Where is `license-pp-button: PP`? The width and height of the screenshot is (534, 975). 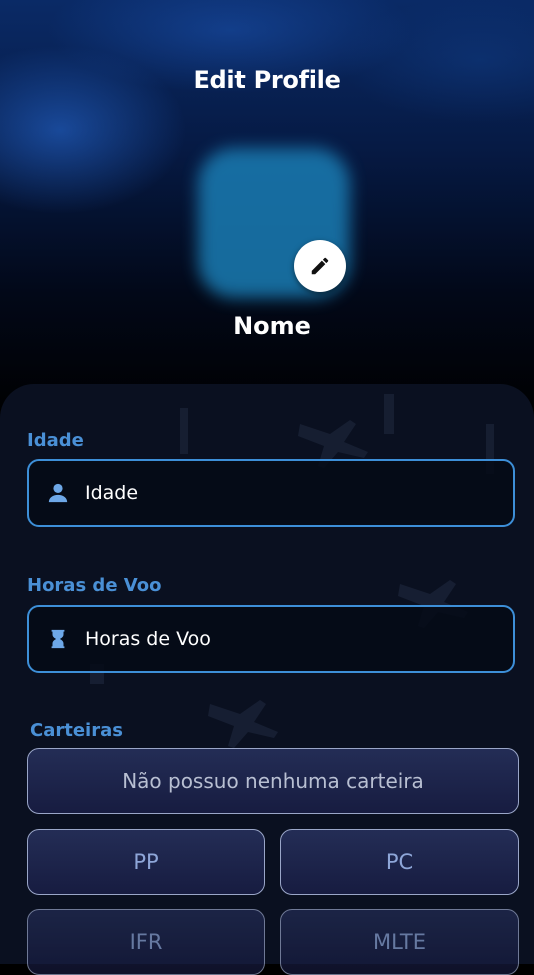 license-pp-button: PP is located at coordinates (146, 862).